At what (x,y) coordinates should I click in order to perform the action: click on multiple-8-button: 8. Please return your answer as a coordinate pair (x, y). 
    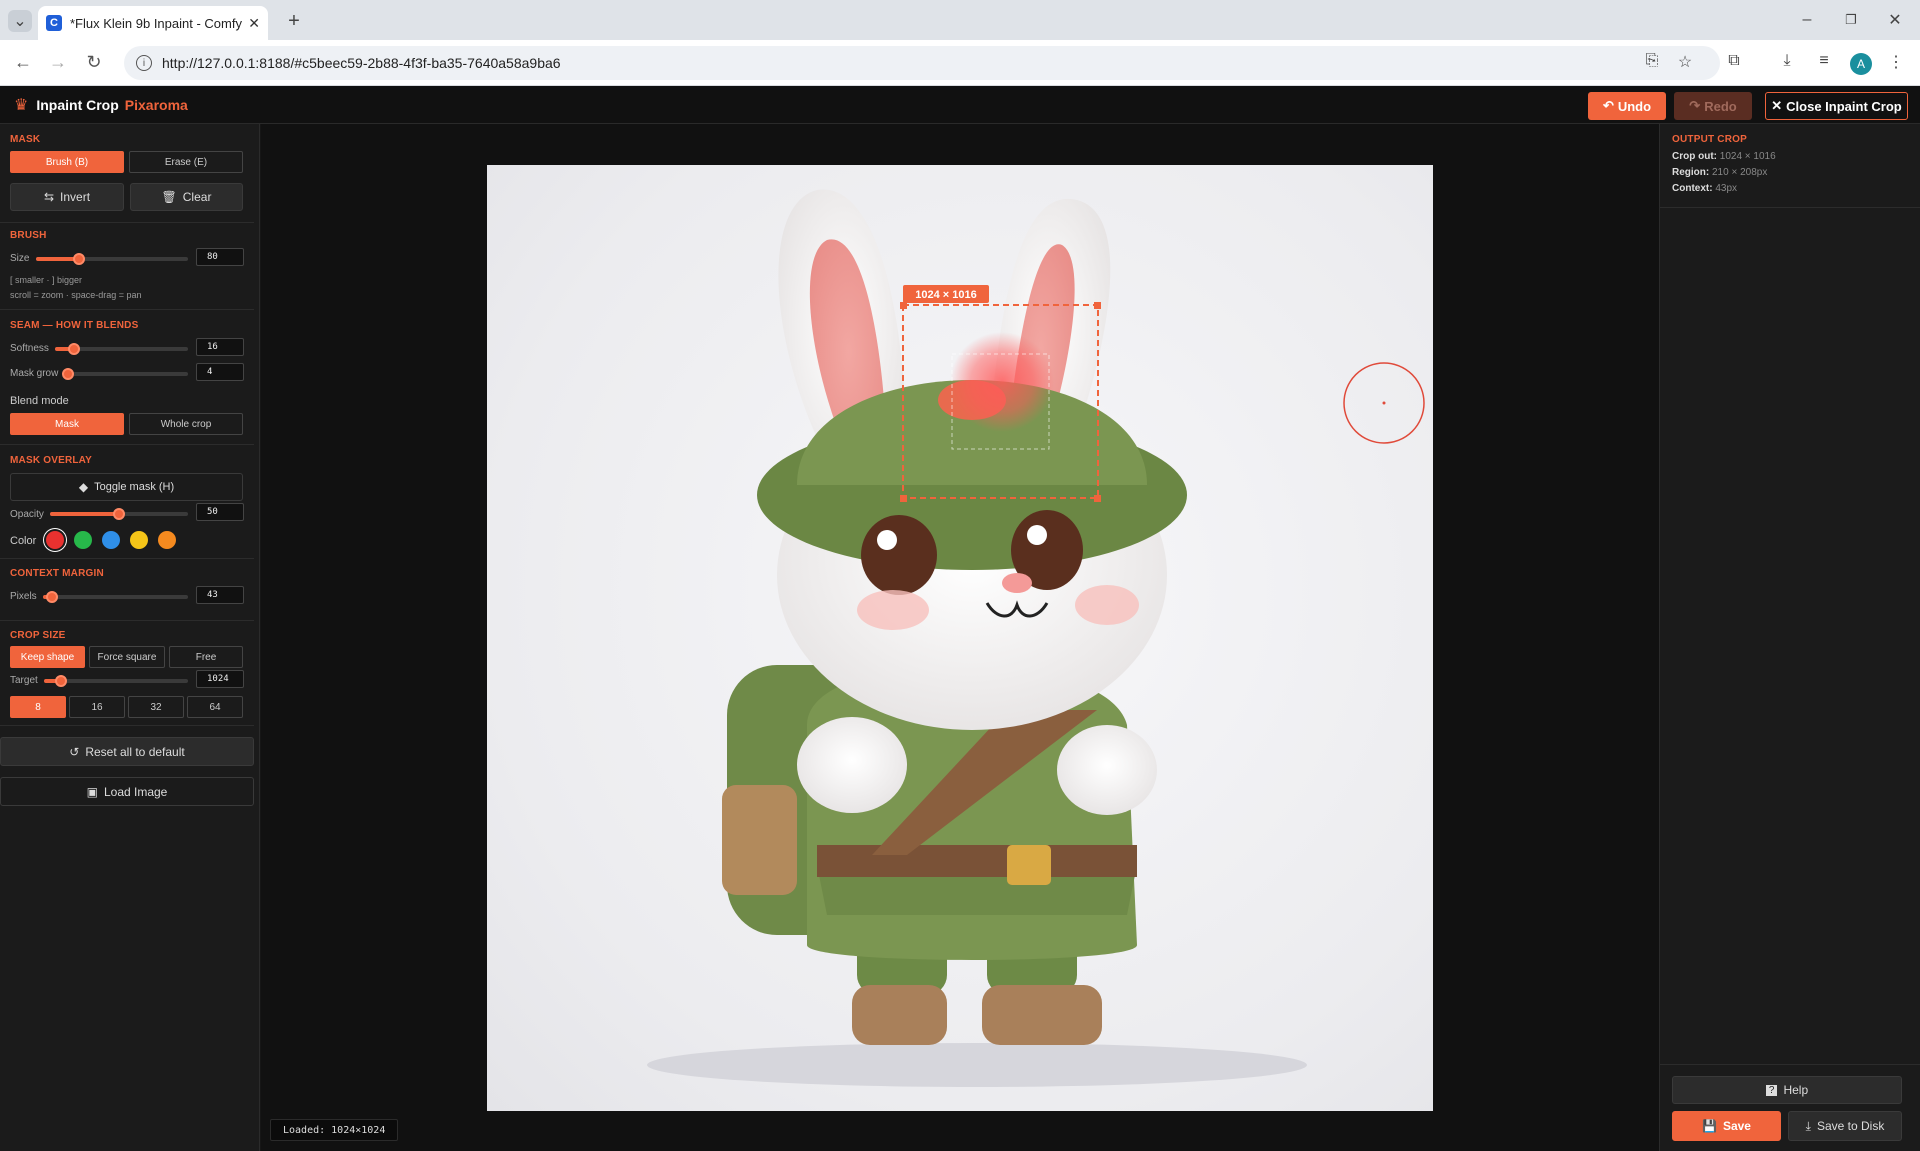
    Looking at the image, I should click on (38, 707).